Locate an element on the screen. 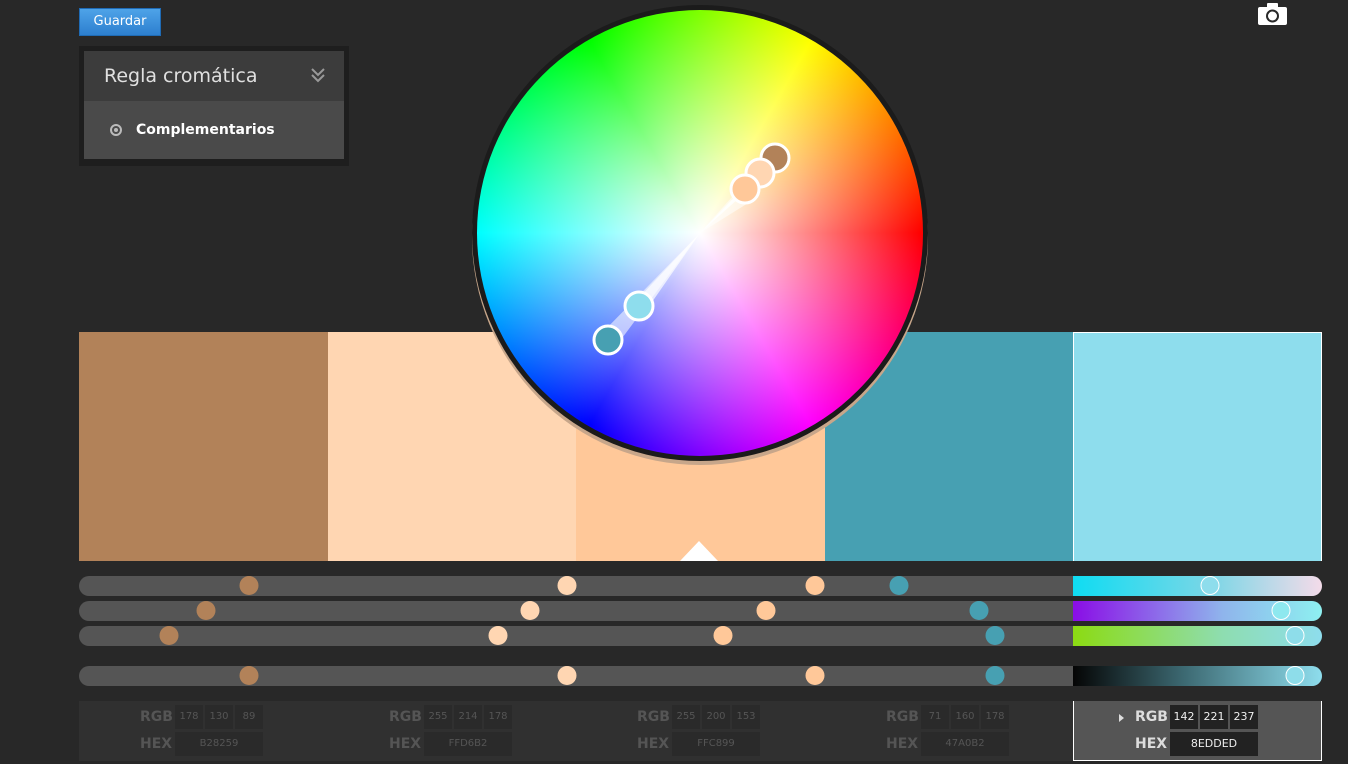 Image resolution: width=1348 pixels, height=764 pixels. base-color-marker-icon is located at coordinates (699, 551).